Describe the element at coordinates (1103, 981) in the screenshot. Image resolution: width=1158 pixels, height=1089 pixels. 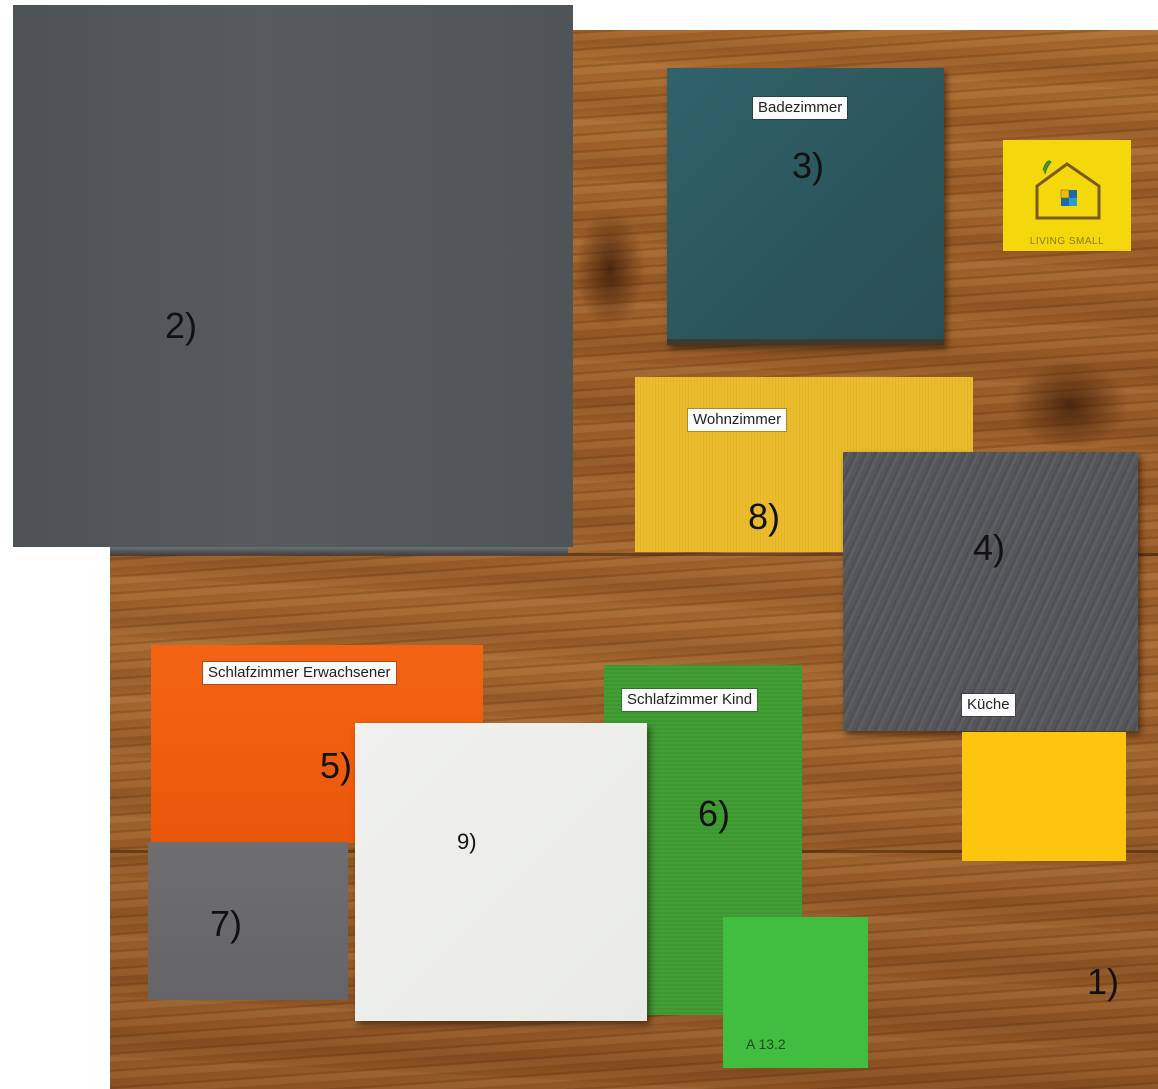
I see `sample-number-1: 1)` at that location.